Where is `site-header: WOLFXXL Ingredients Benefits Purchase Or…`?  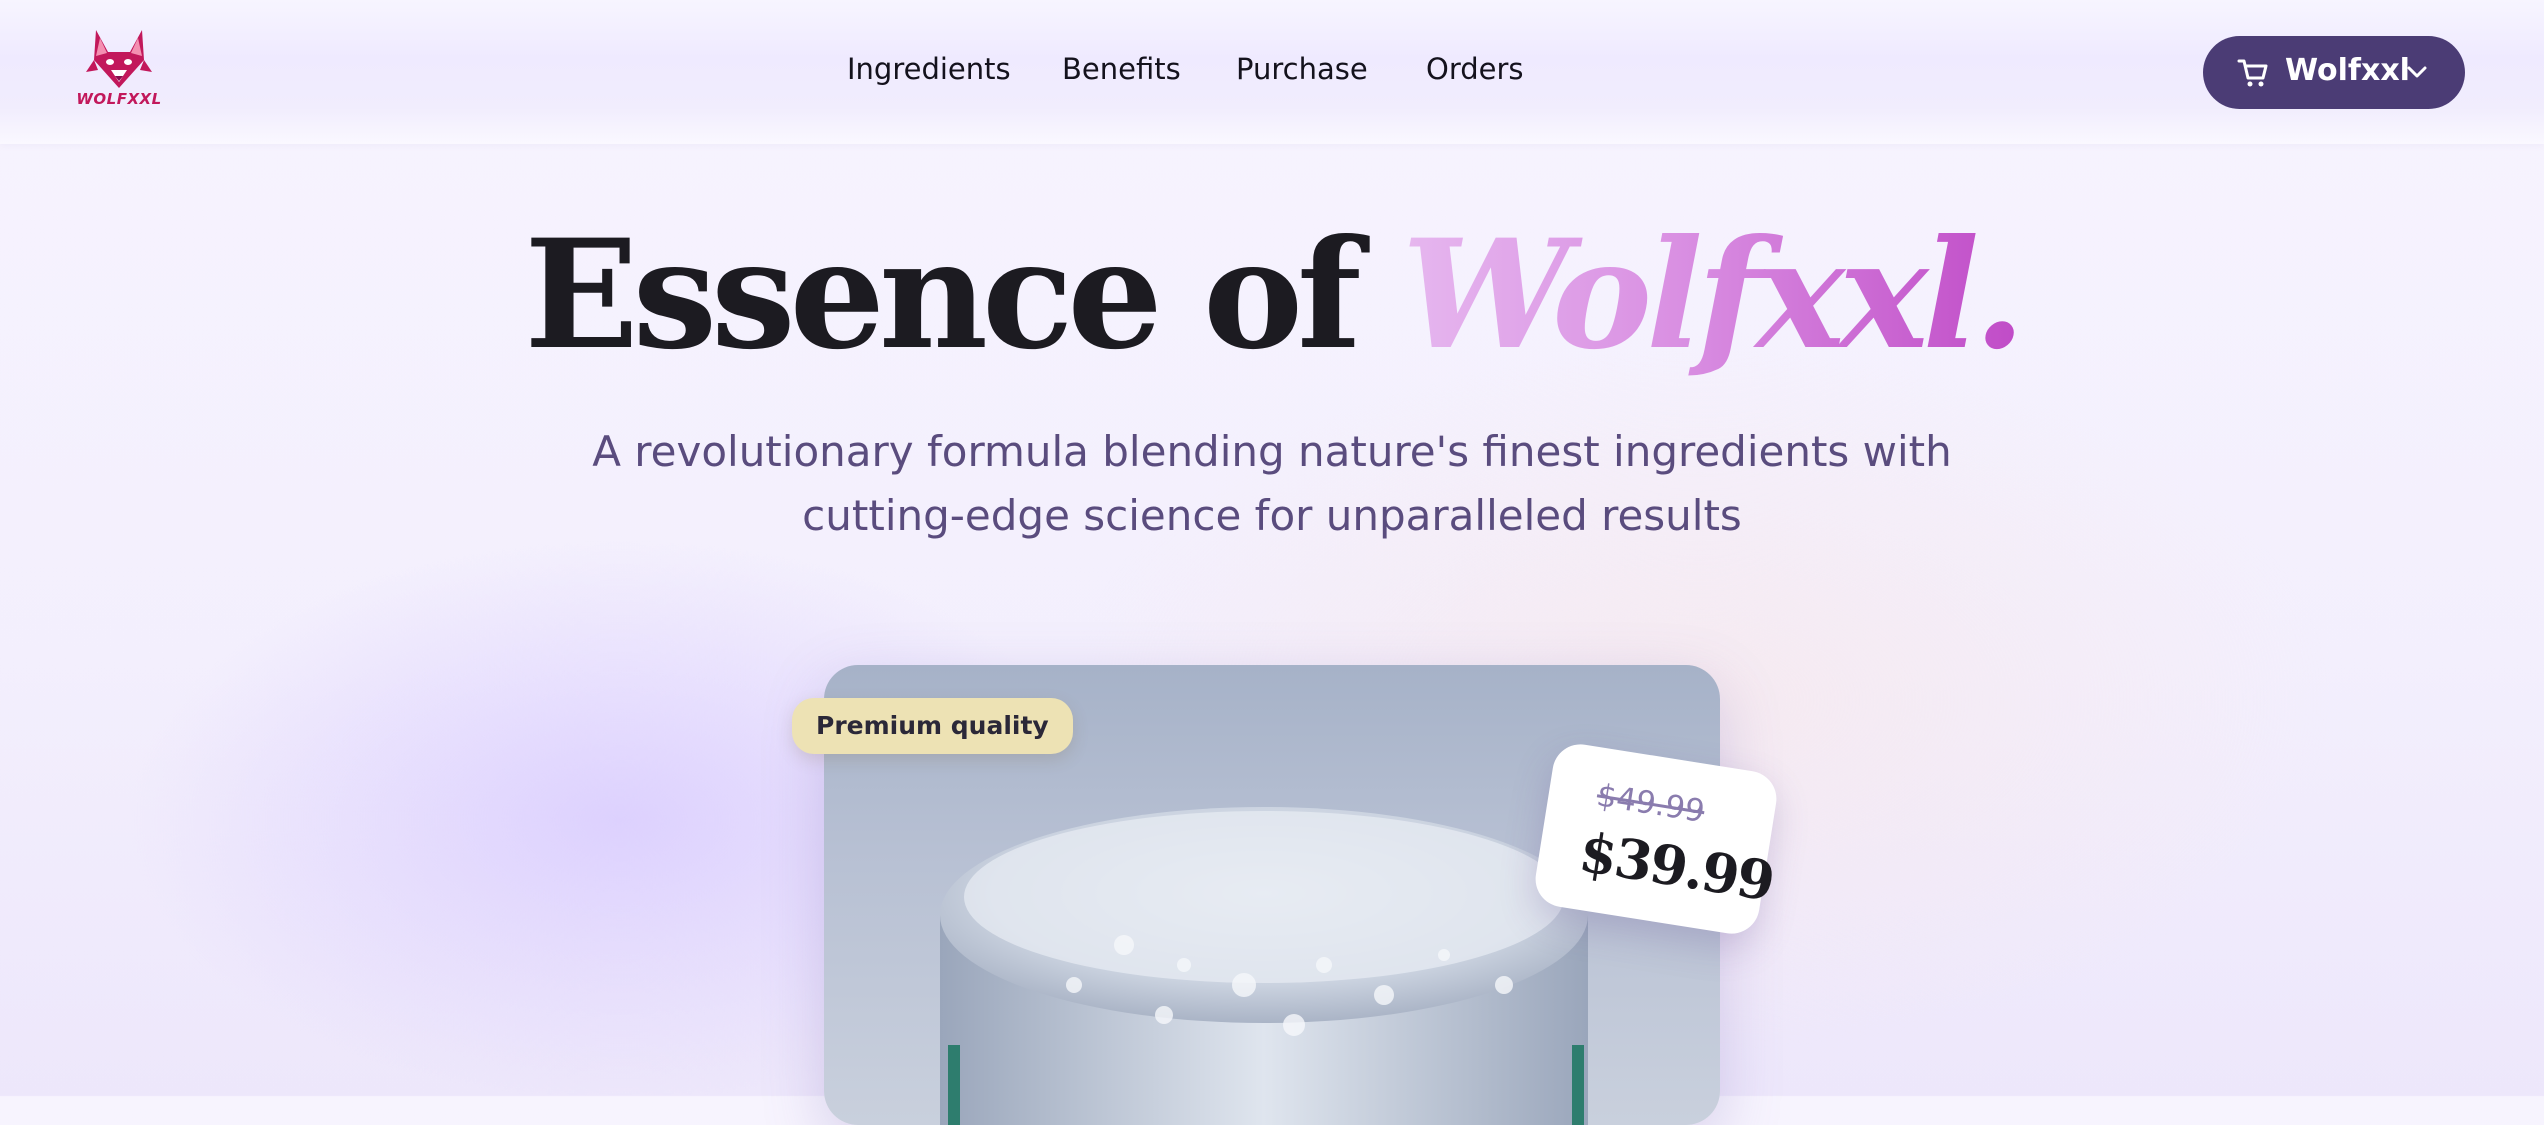 site-header: WOLFXXL Ingredients Benefits Purchase Or… is located at coordinates (1272, 72).